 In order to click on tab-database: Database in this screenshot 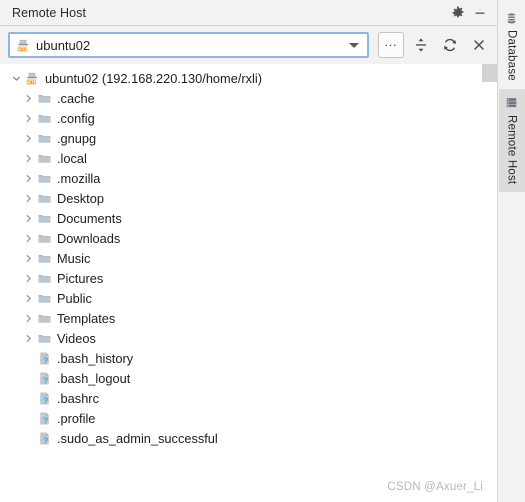, I will do `click(512, 46)`.